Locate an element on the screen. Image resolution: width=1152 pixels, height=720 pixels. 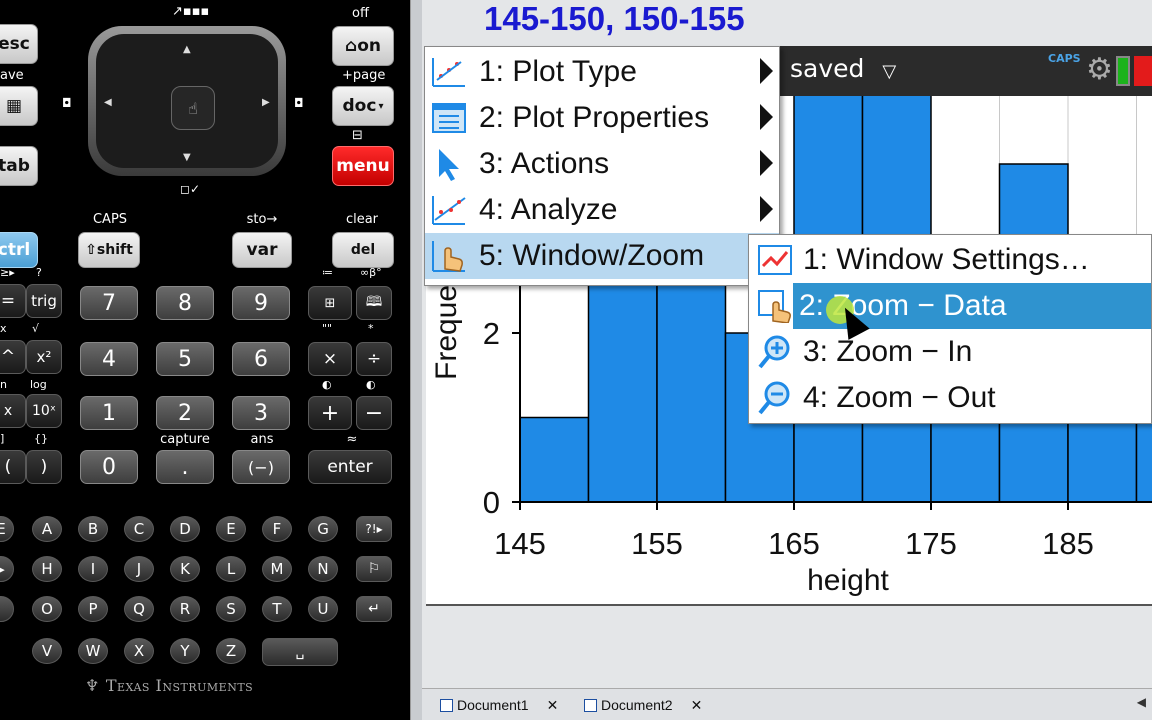
quote-label: "" is located at coordinates (327, 328).